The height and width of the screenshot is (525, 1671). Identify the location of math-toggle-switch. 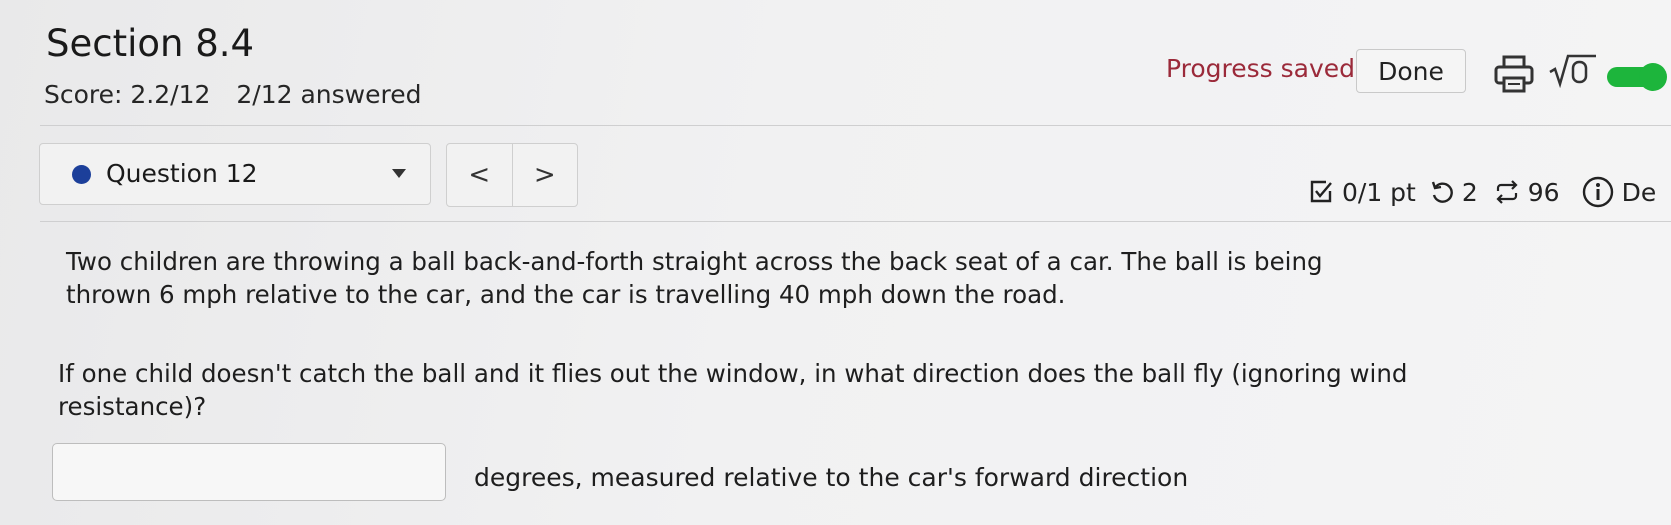
(1638, 77).